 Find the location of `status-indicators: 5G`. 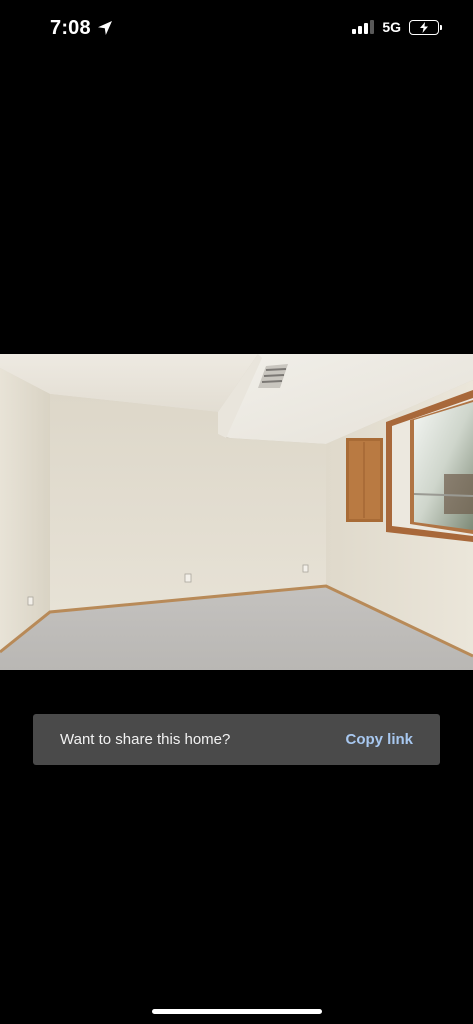

status-indicators: 5G is located at coordinates (397, 27).